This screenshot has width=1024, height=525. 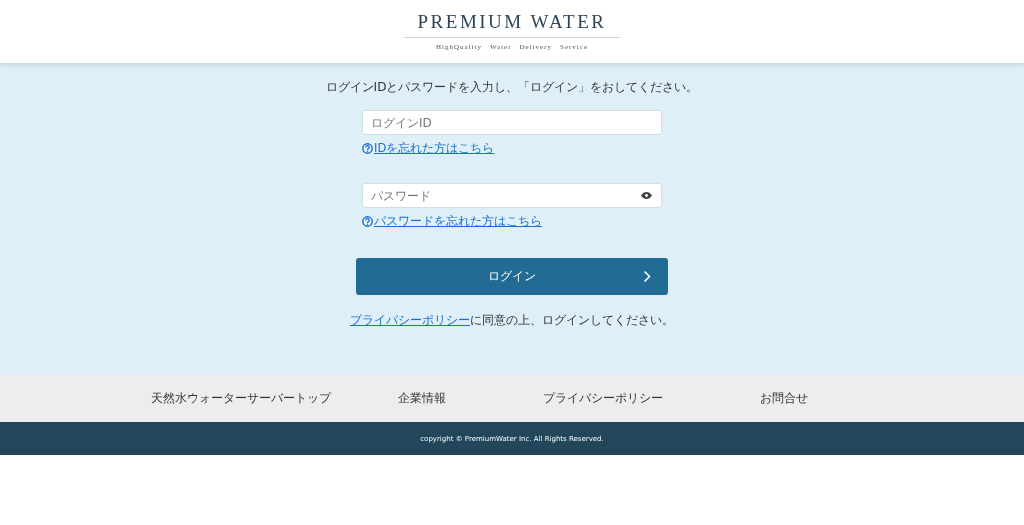 I want to click on chevron-right-icon, so click(x=647, y=276).